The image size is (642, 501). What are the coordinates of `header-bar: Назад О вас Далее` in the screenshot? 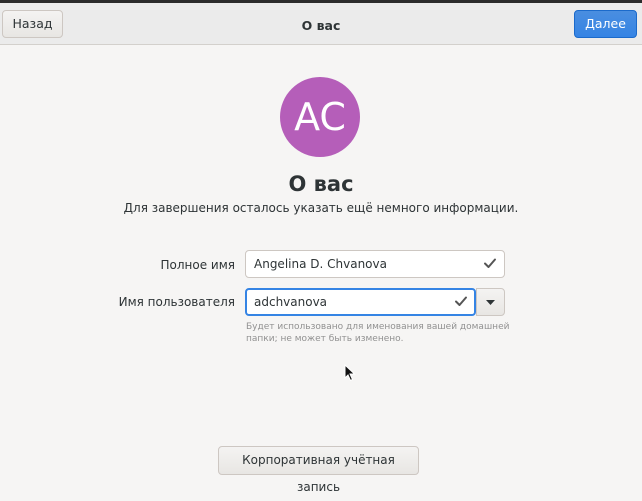 It's located at (321, 24).